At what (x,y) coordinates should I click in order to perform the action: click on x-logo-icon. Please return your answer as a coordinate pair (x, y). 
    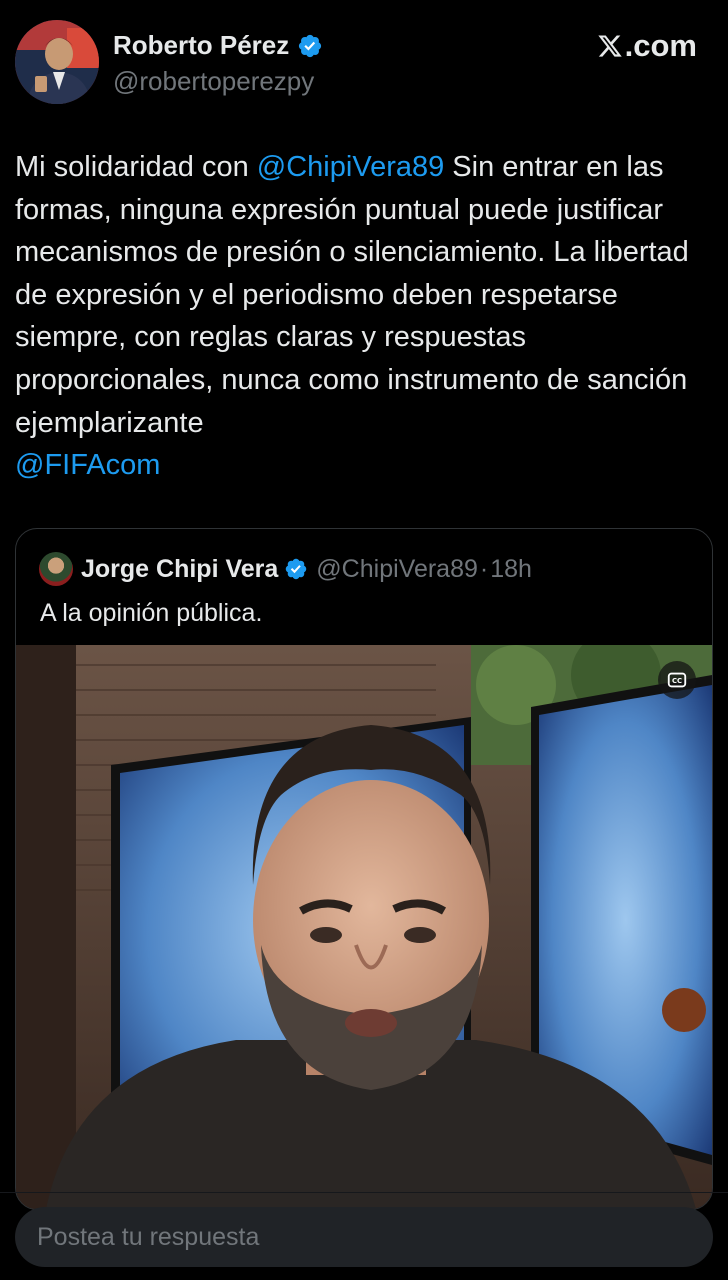
    Looking at the image, I should click on (609, 46).